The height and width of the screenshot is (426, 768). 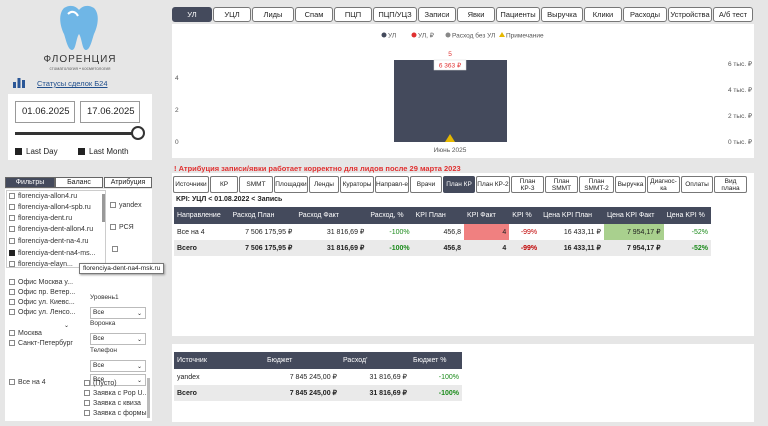 What do you see at coordinates (687, 215) in the screenshot?
I see `table-header: Цена KPI %` at bounding box center [687, 215].